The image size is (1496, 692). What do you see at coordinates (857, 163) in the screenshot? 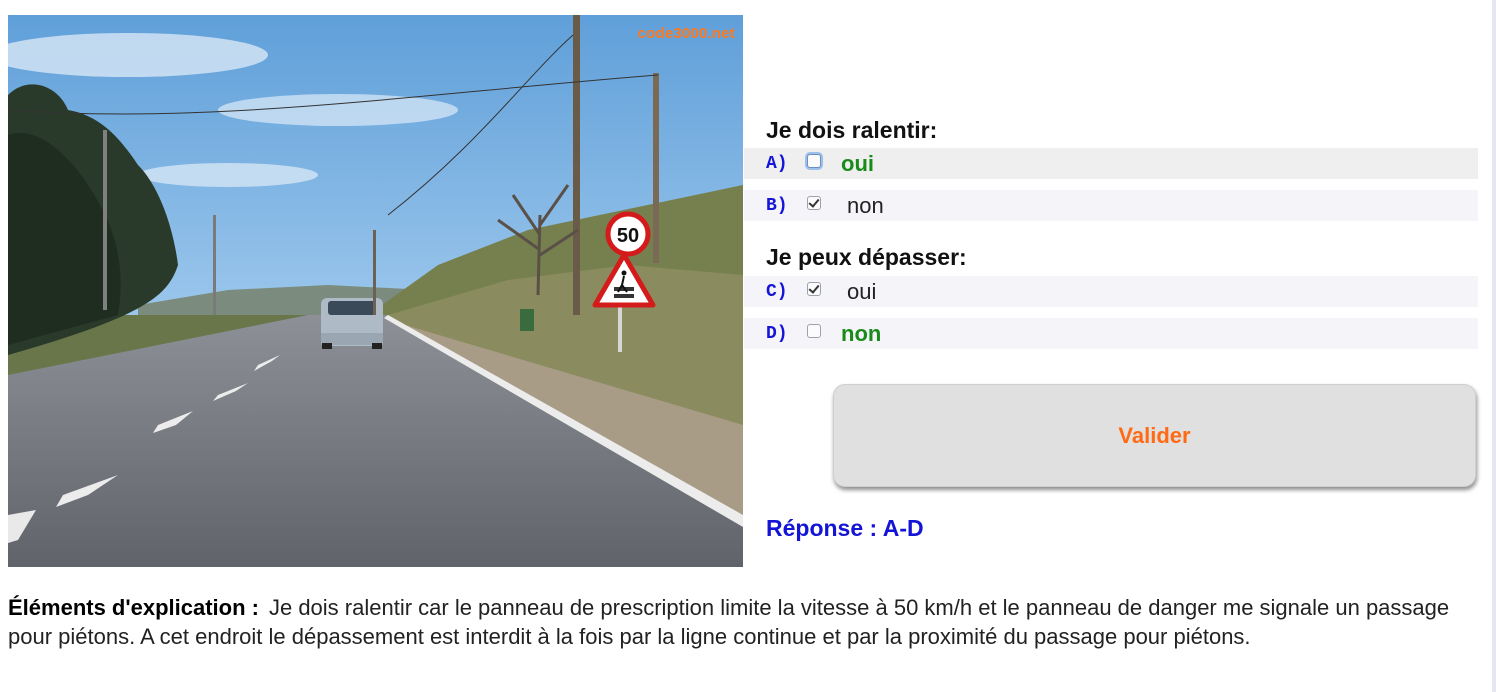
I see `option-a-label: oui` at bounding box center [857, 163].